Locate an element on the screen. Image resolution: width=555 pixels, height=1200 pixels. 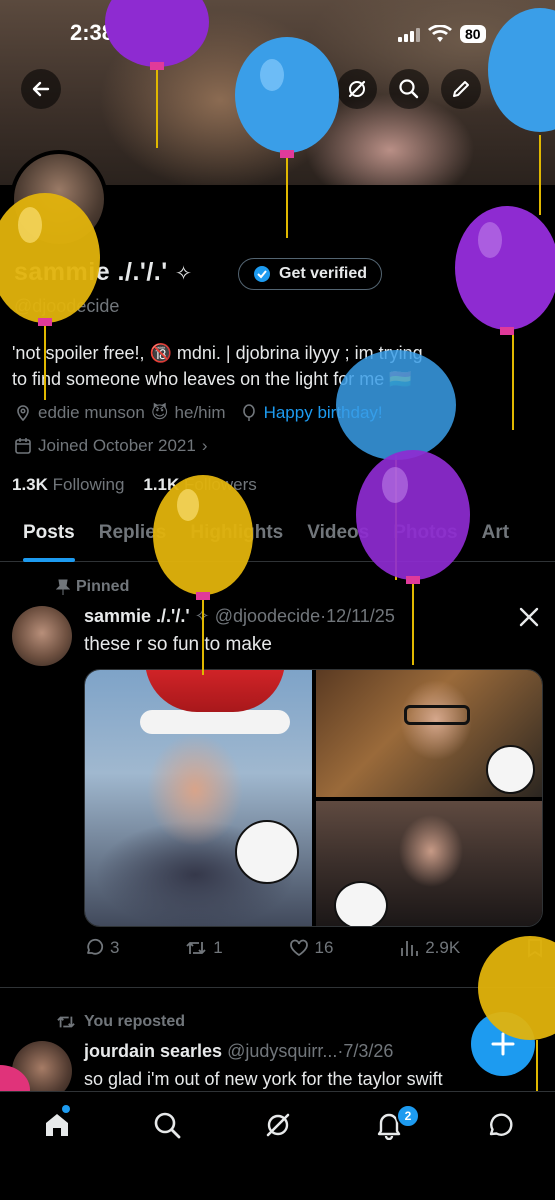
bottom-nav: 2 is located at coordinates (277, 1145).